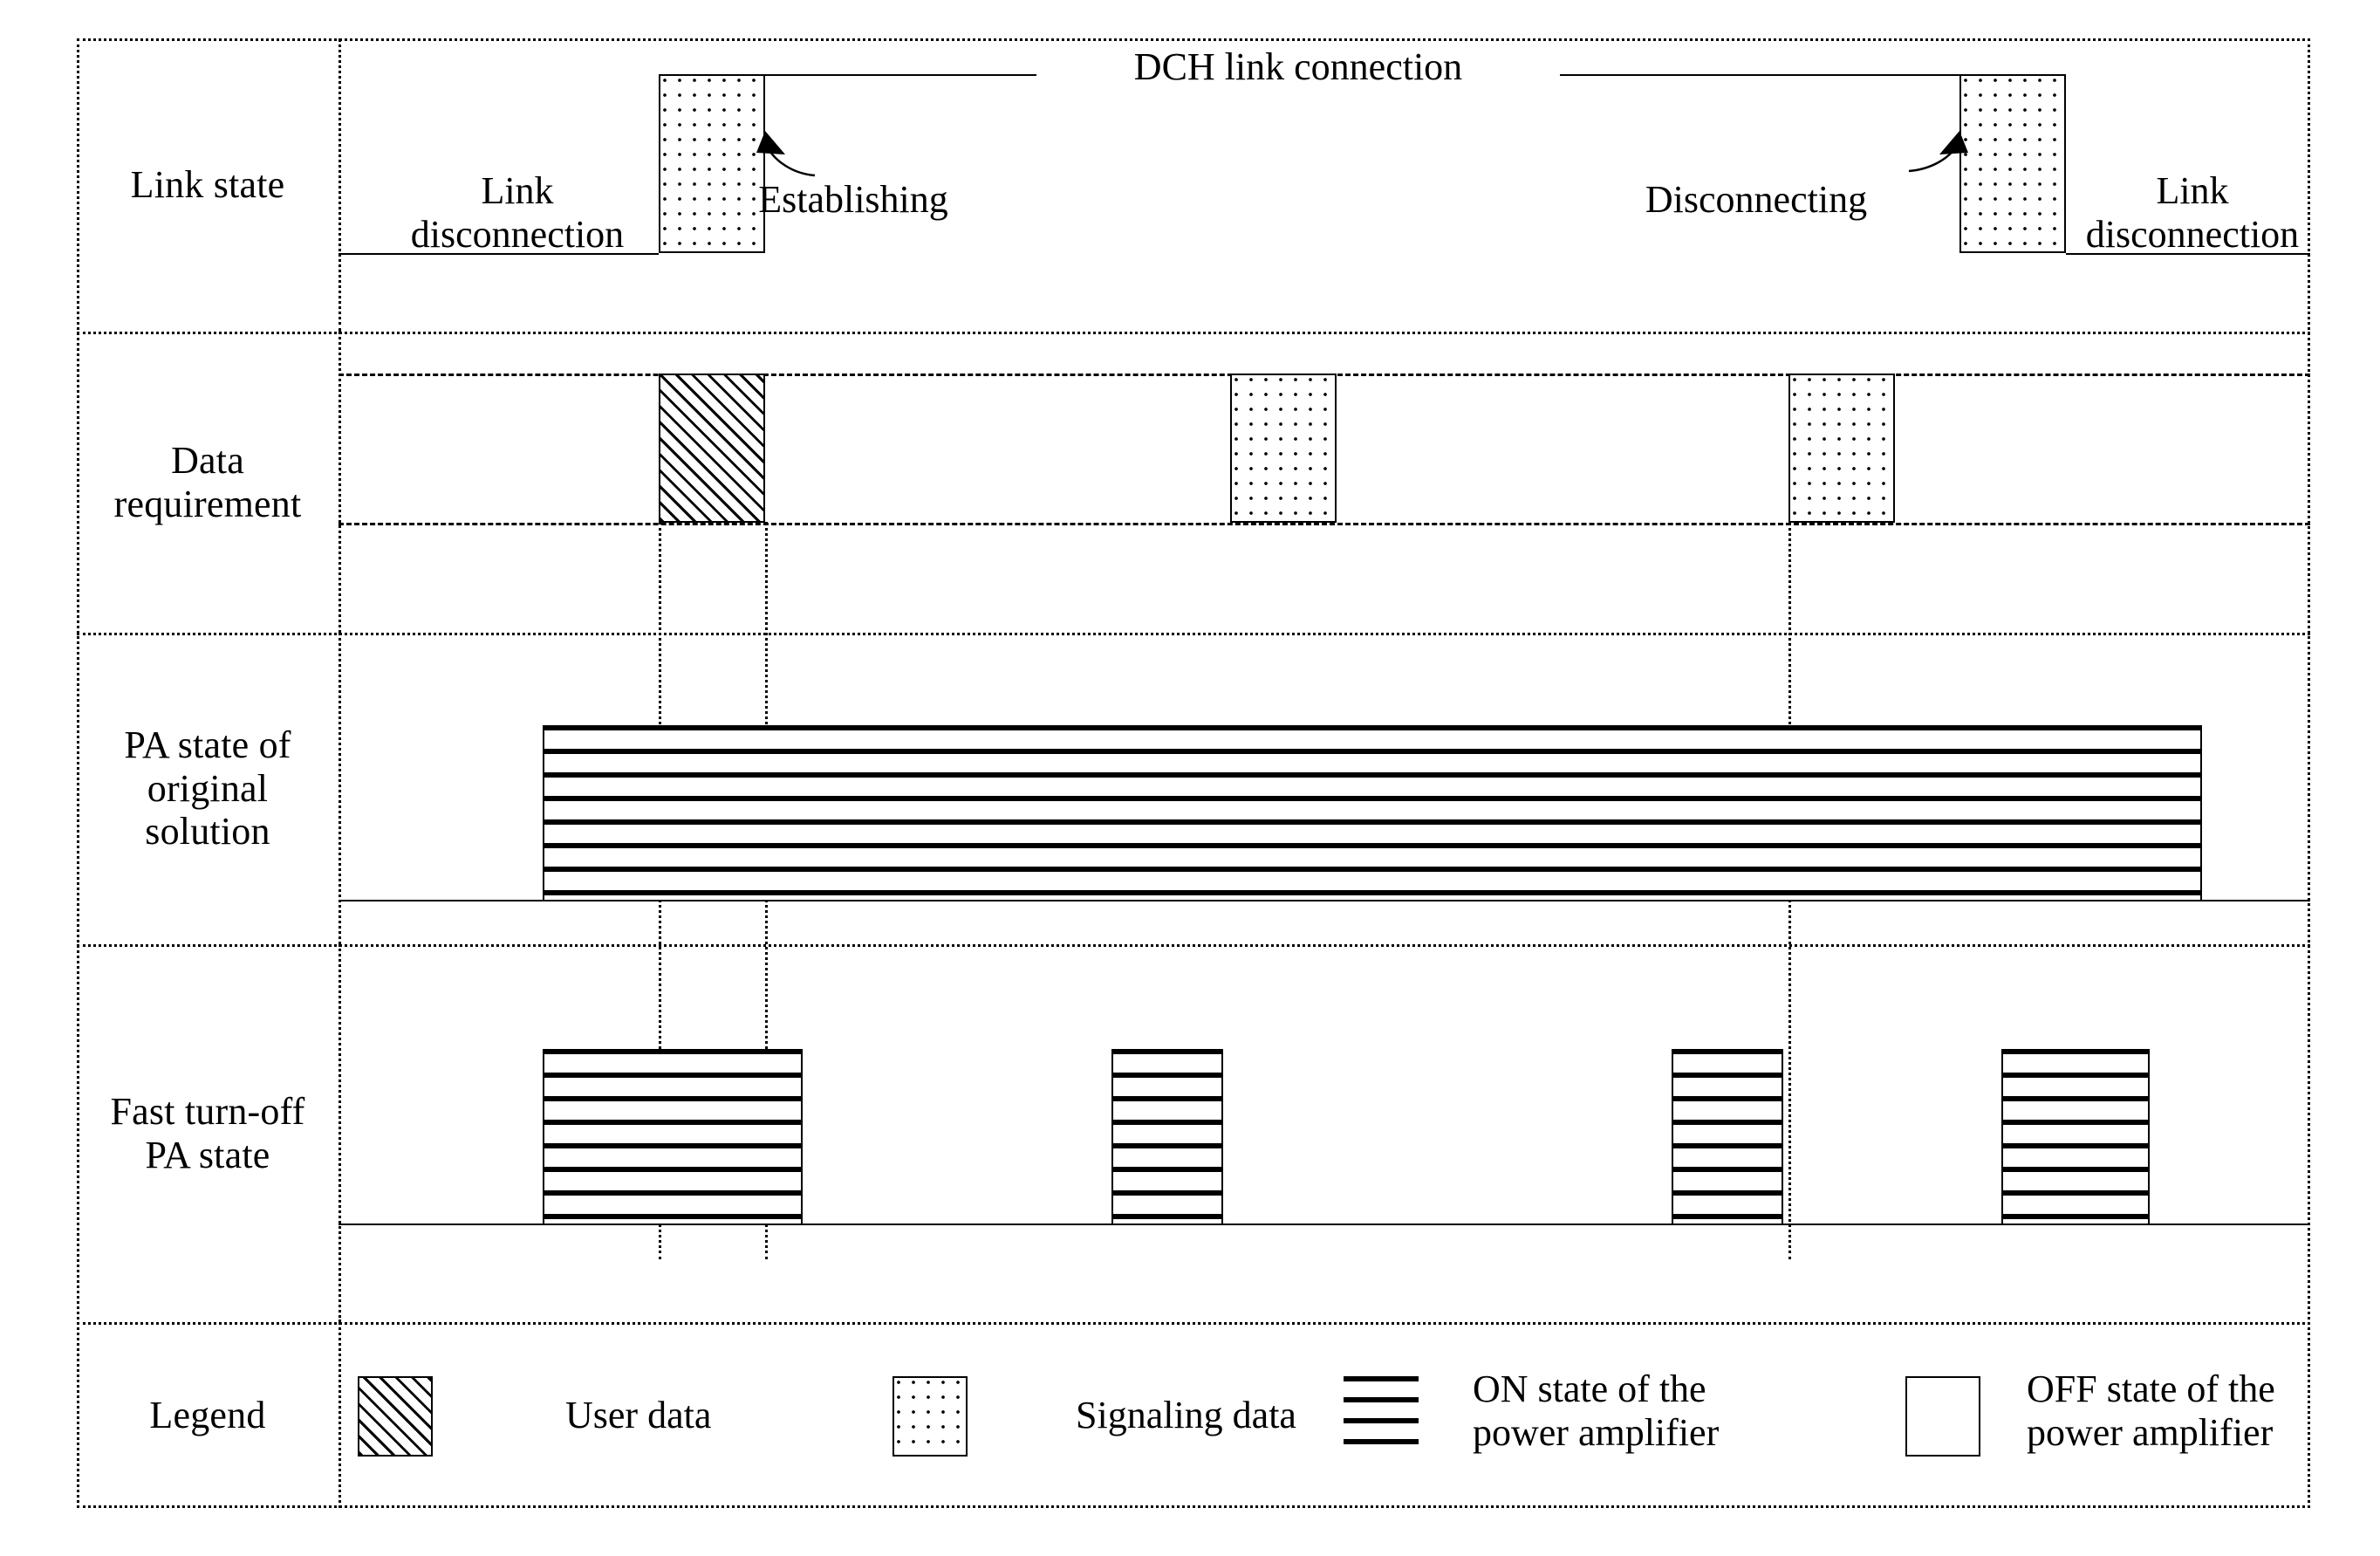  What do you see at coordinates (1372, 812) in the screenshot?
I see `pa-on-continuous` at bounding box center [1372, 812].